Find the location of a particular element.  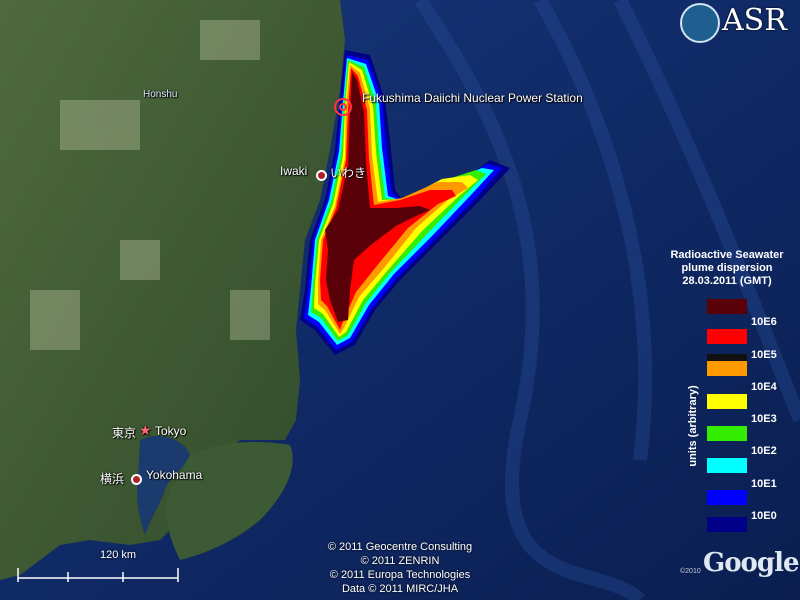

credit-line: © 2011 Geocentre Consulting is located at coordinates (400, 547).